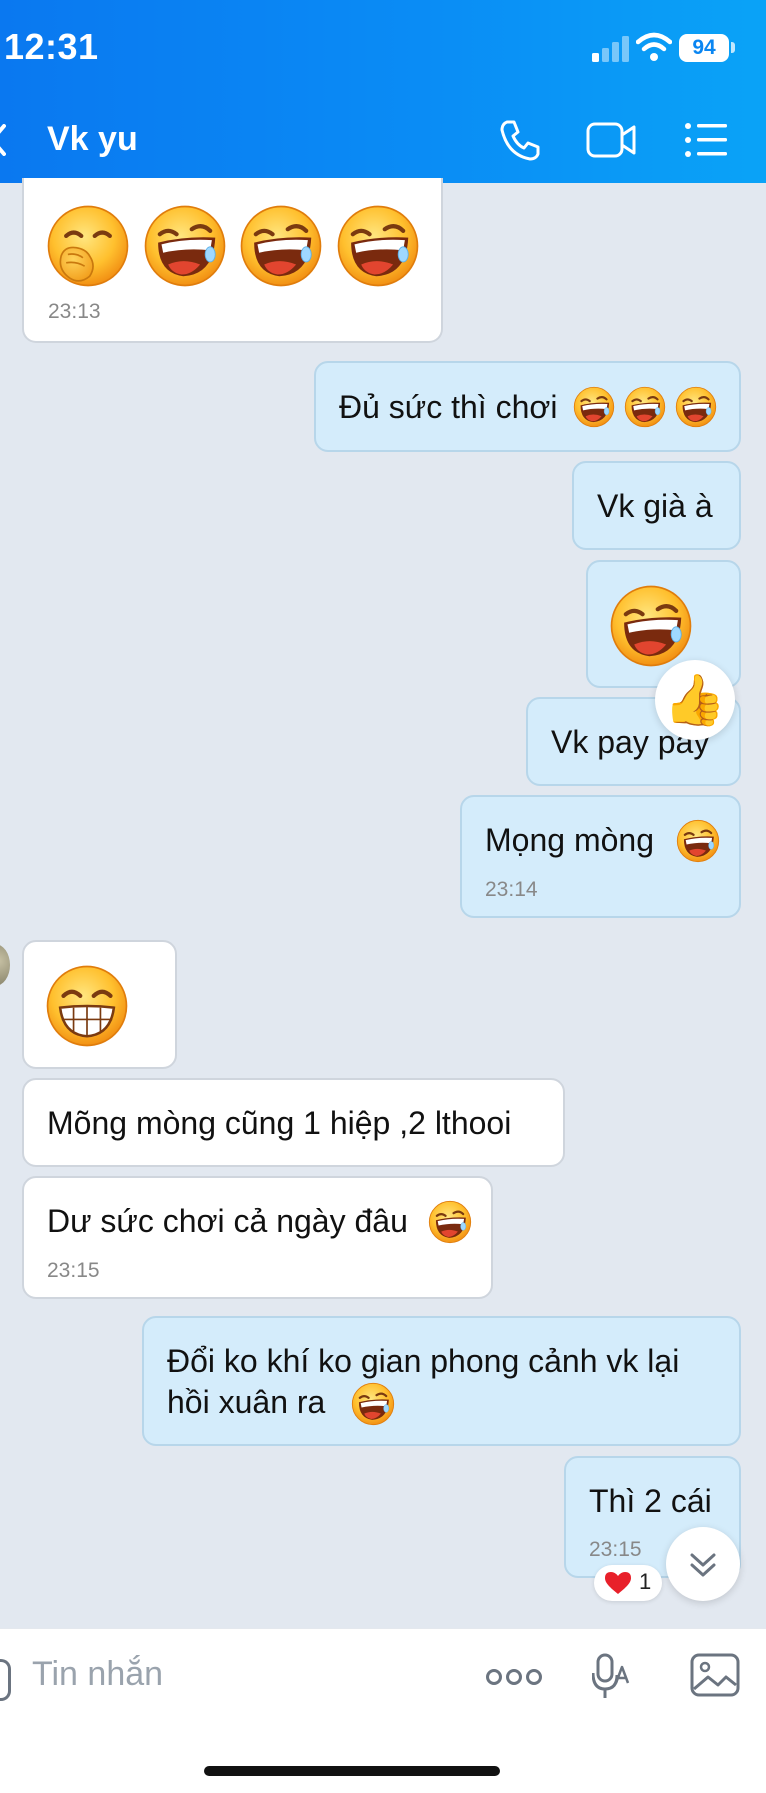 The image size is (766, 1793). I want to click on message-text: Vk già à, so click(655, 506).